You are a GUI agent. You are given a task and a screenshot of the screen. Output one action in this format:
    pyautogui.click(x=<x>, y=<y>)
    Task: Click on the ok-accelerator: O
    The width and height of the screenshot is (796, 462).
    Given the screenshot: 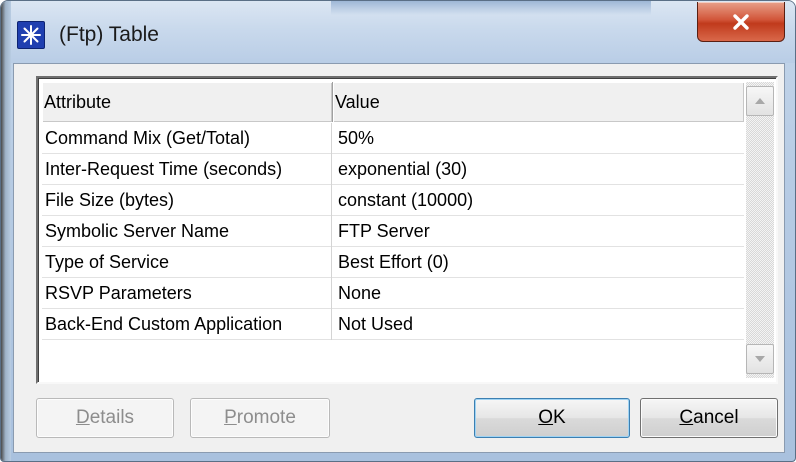 What is the action you would take?
    pyautogui.click(x=546, y=417)
    